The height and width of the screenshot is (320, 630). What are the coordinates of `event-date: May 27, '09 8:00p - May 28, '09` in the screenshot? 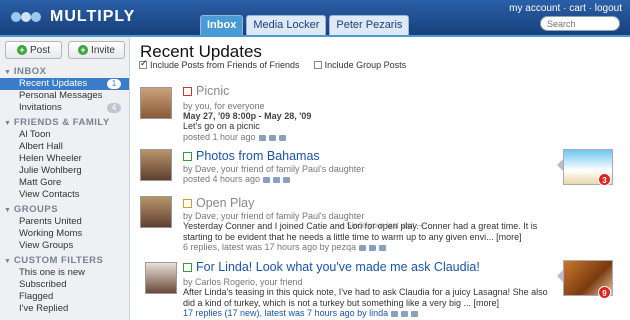 It's located at (247, 116).